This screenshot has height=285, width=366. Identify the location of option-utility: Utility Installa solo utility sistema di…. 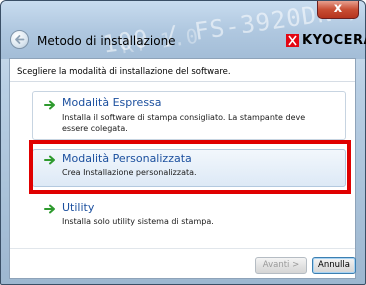
(189, 217).